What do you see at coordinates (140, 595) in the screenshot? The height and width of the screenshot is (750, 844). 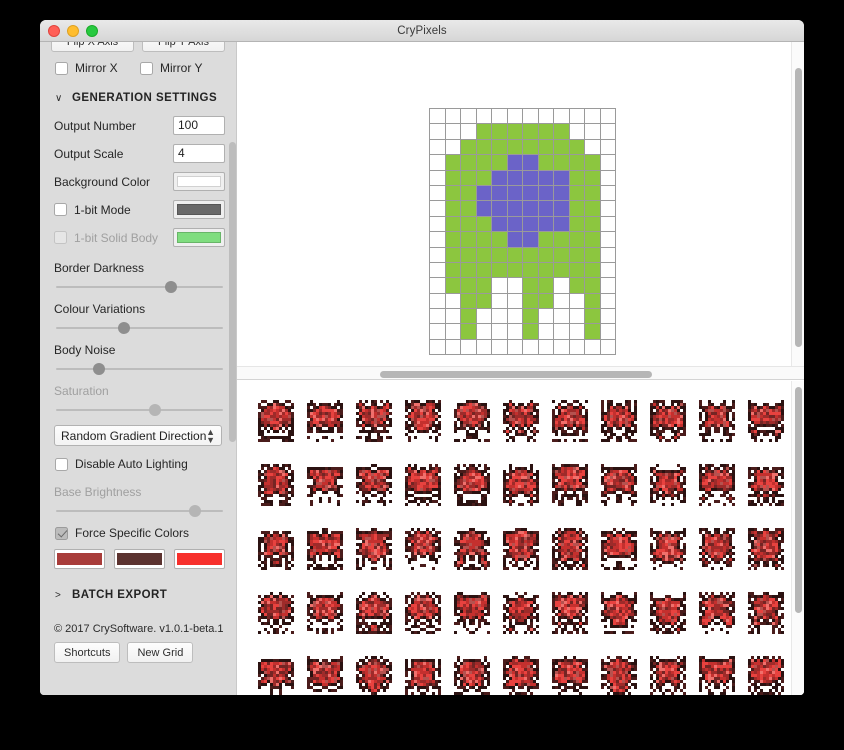 I see `batch-export-header: > BATCH EXPORT` at bounding box center [140, 595].